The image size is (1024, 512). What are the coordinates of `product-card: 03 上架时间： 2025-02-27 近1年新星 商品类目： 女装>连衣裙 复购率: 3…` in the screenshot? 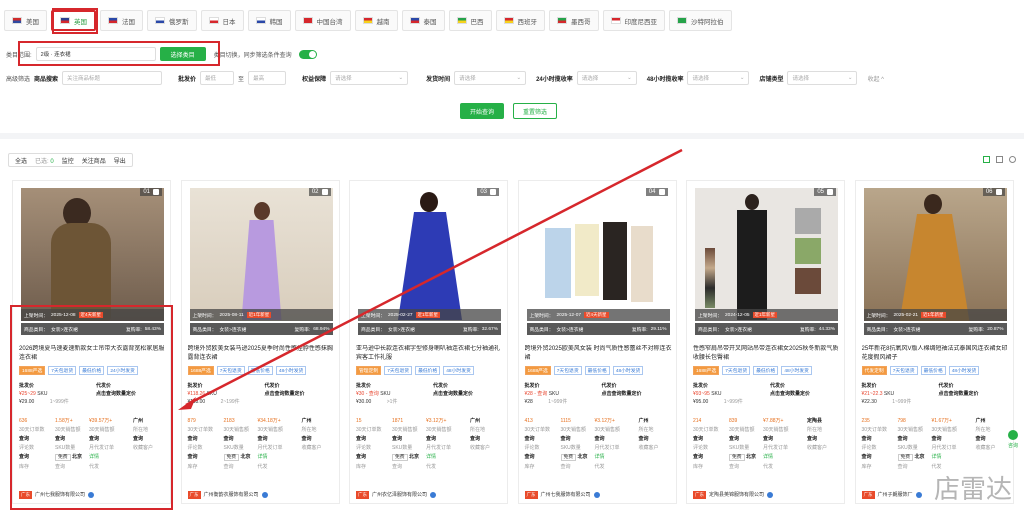 It's located at (428, 342).